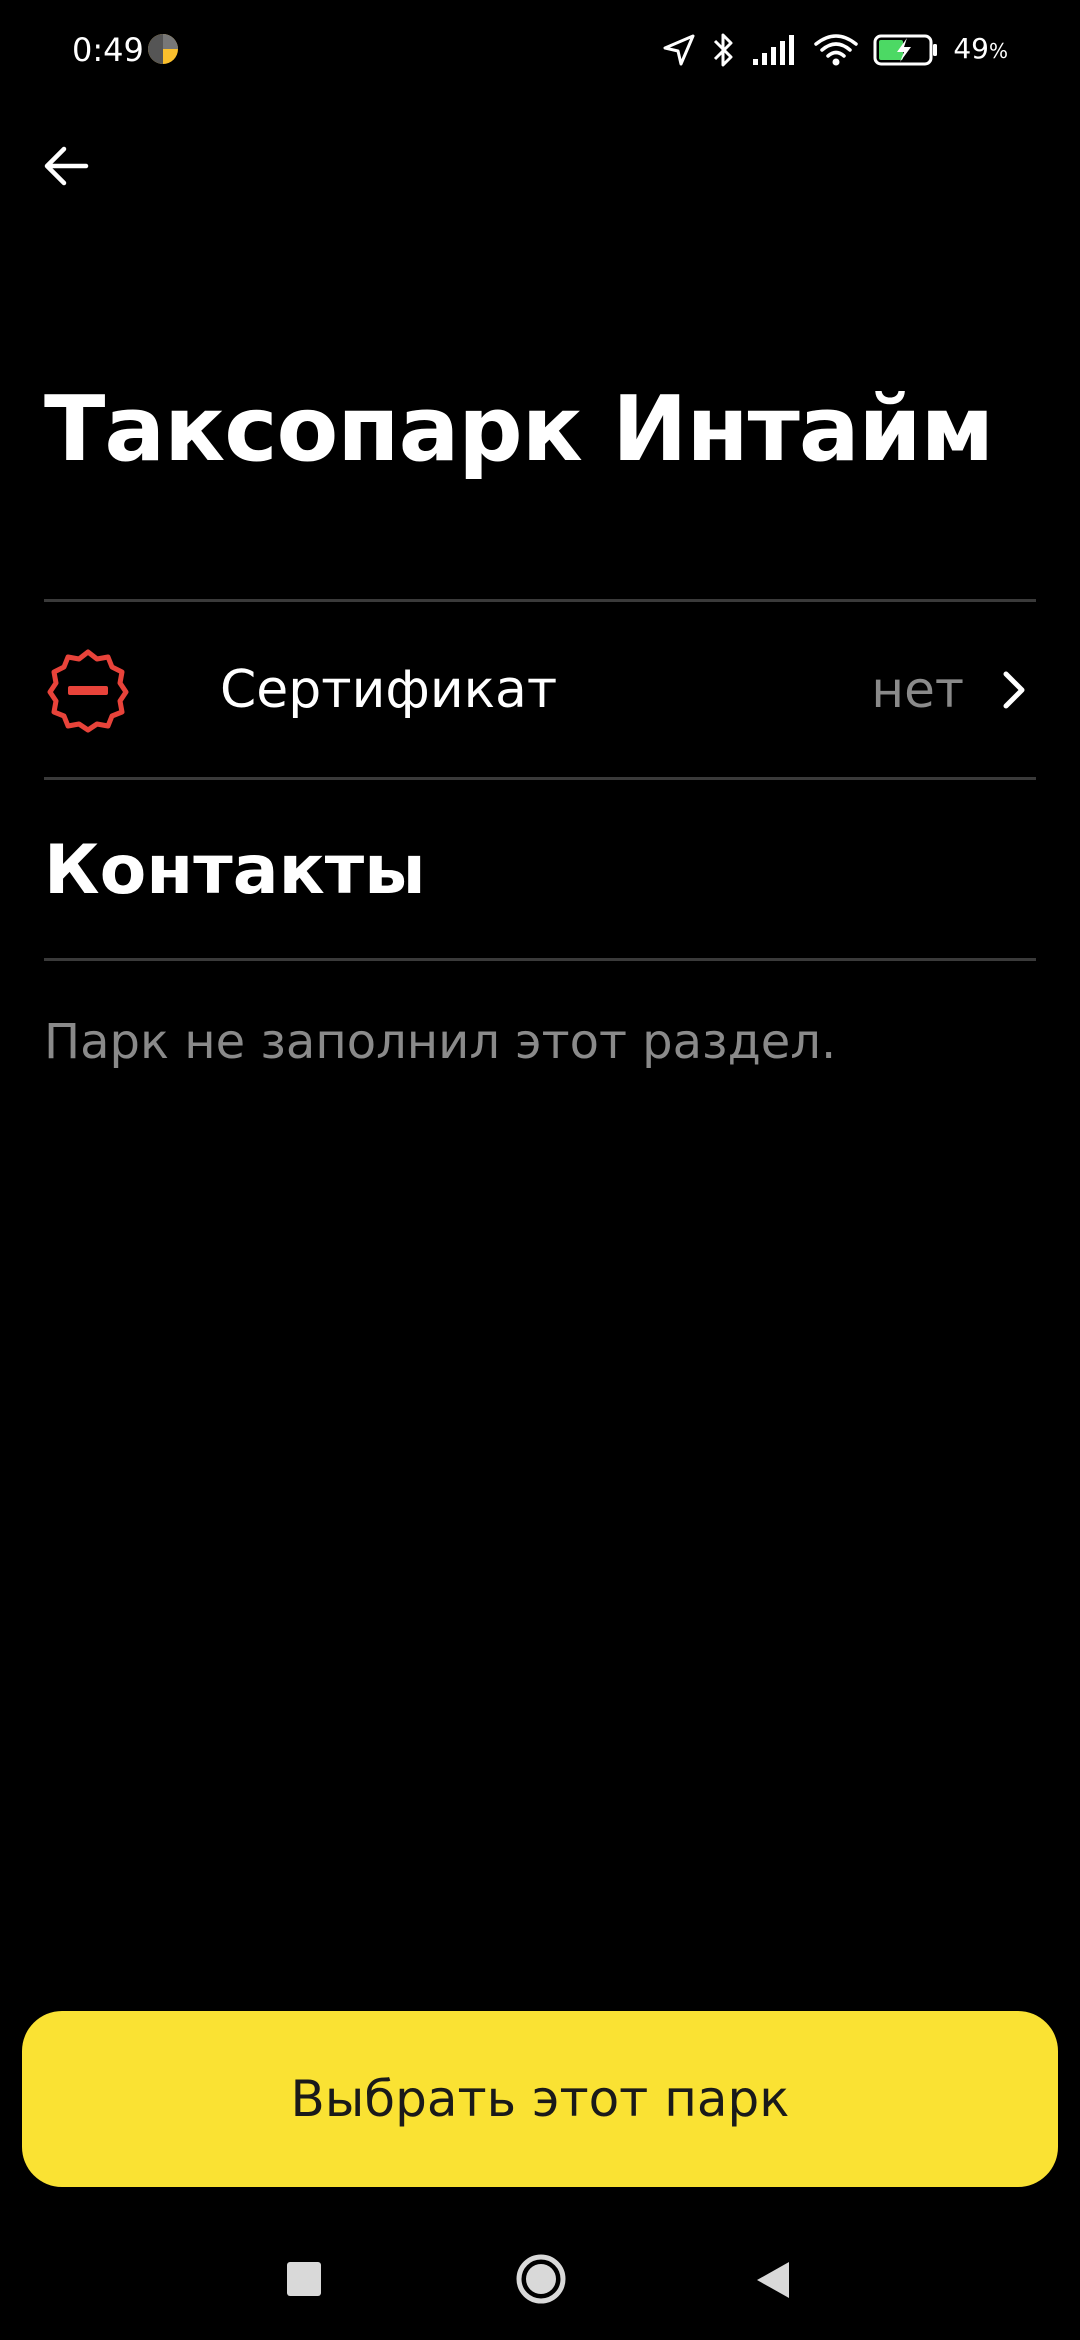  What do you see at coordinates (540, 2099) in the screenshot?
I see `select-park-button: Выбрать этот парк` at bounding box center [540, 2099].